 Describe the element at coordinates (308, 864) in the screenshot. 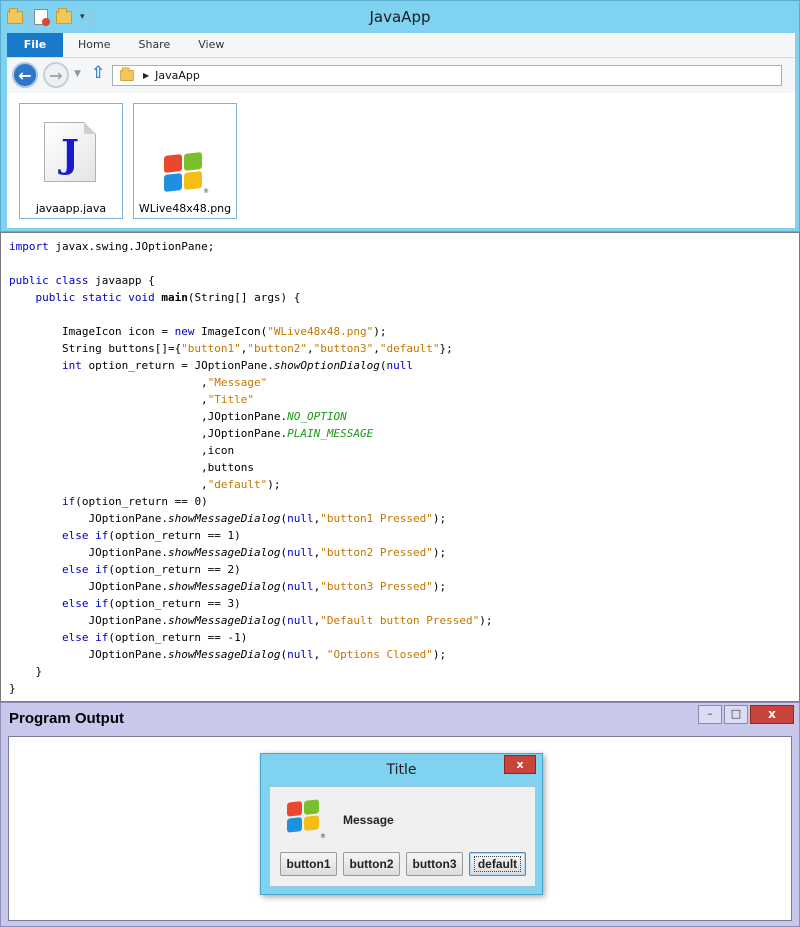

I see `button1-button: button1` at that location.